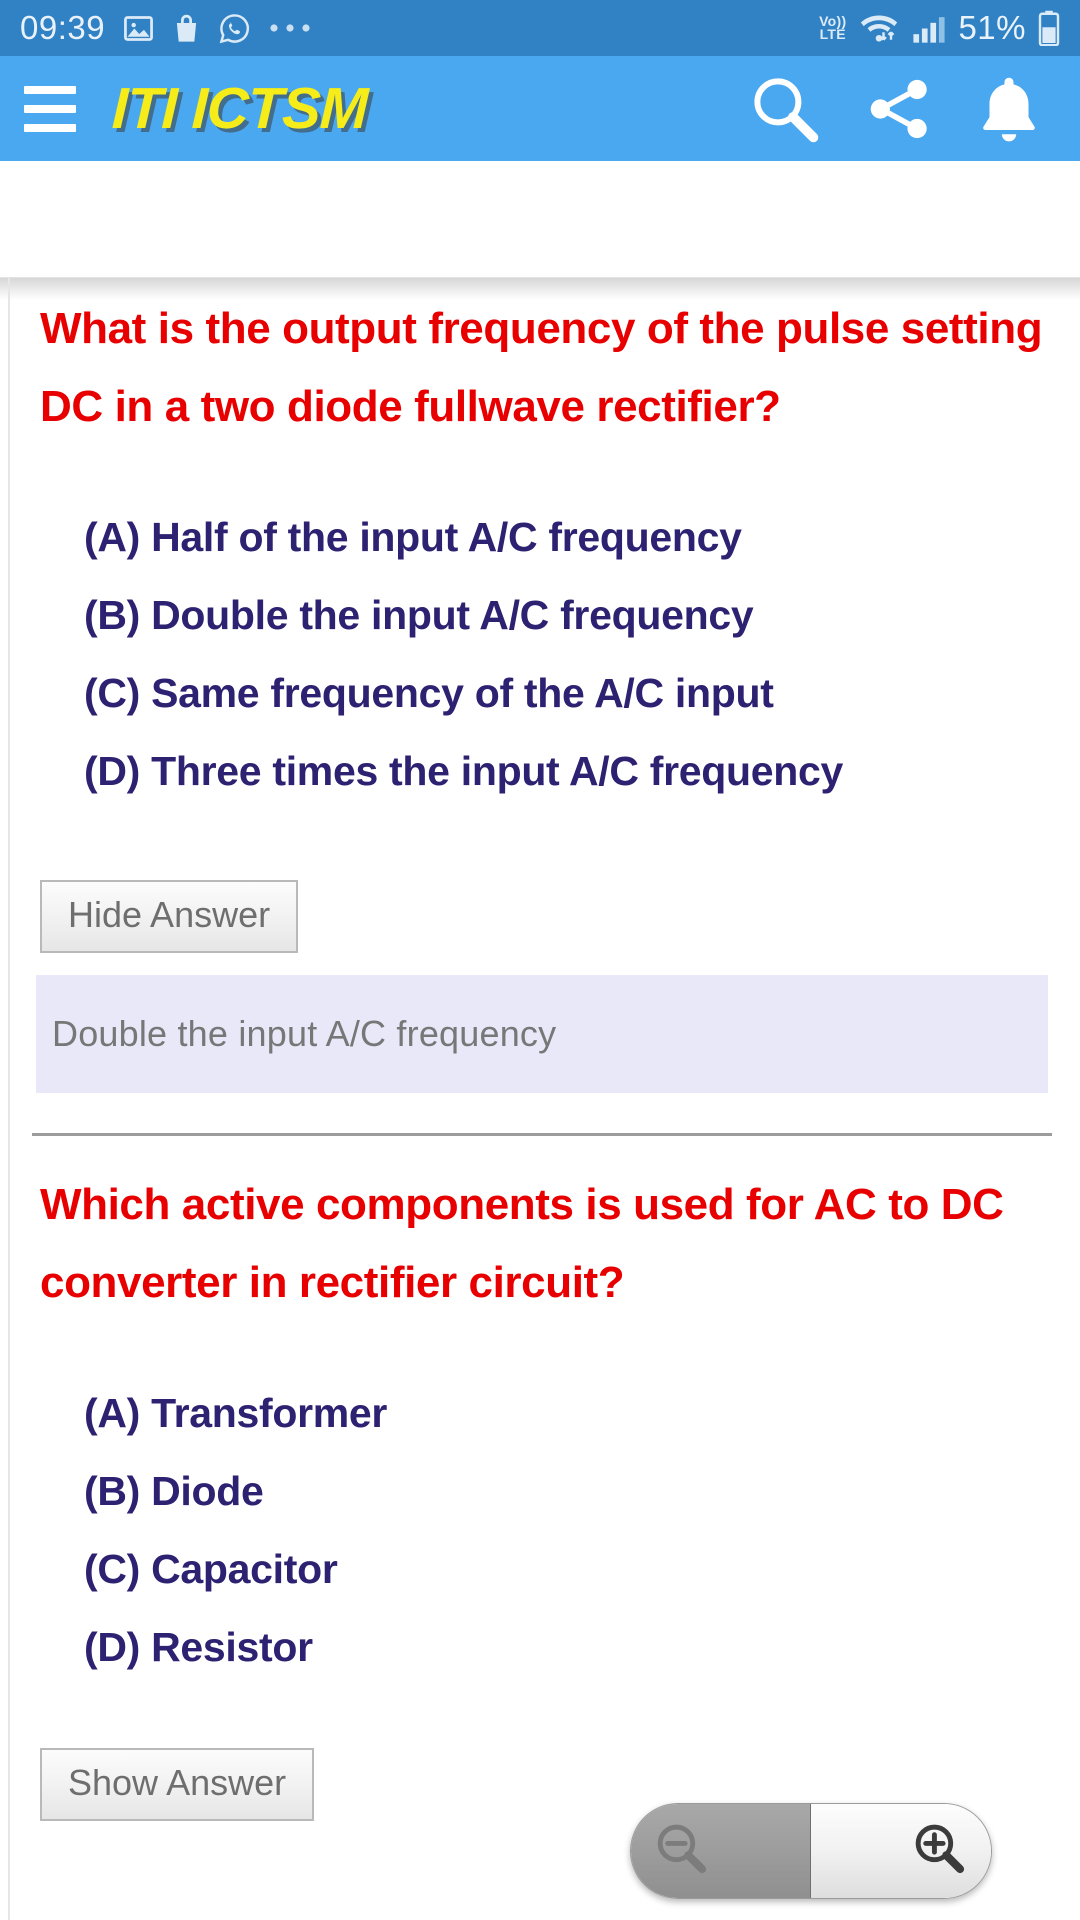  What do you see at coordinates (879, 28) in the screenshot?
I see `wifi-icon` at bounding box center [879, 28].